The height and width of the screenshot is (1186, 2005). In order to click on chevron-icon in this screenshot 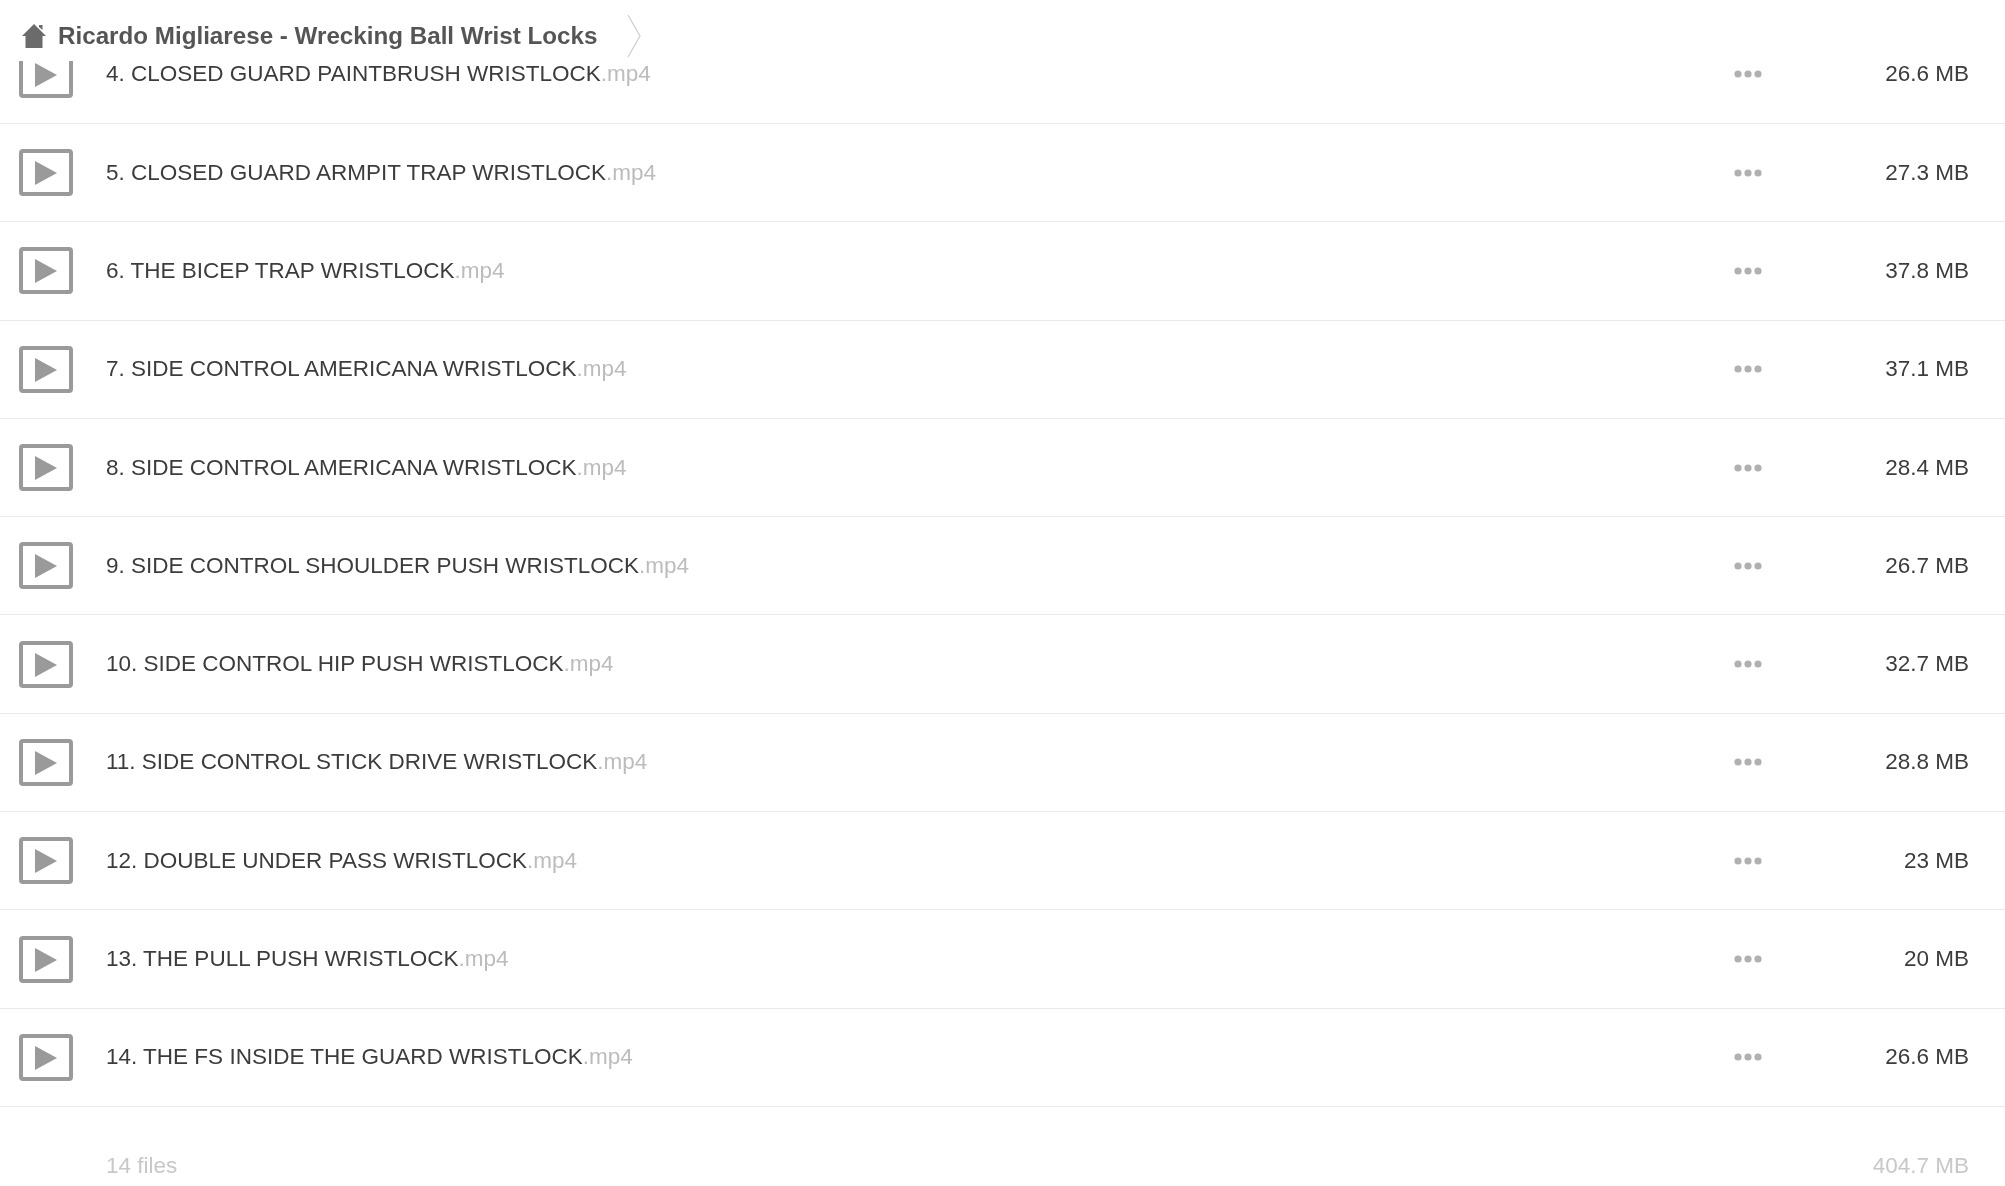, I will do `click(634, 36)`.